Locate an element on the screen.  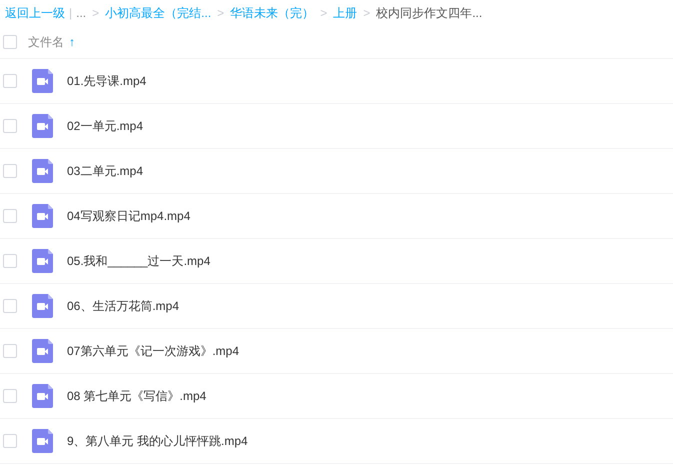
file-name: 03二单元.mp4 is located at coordinates (105, 171).